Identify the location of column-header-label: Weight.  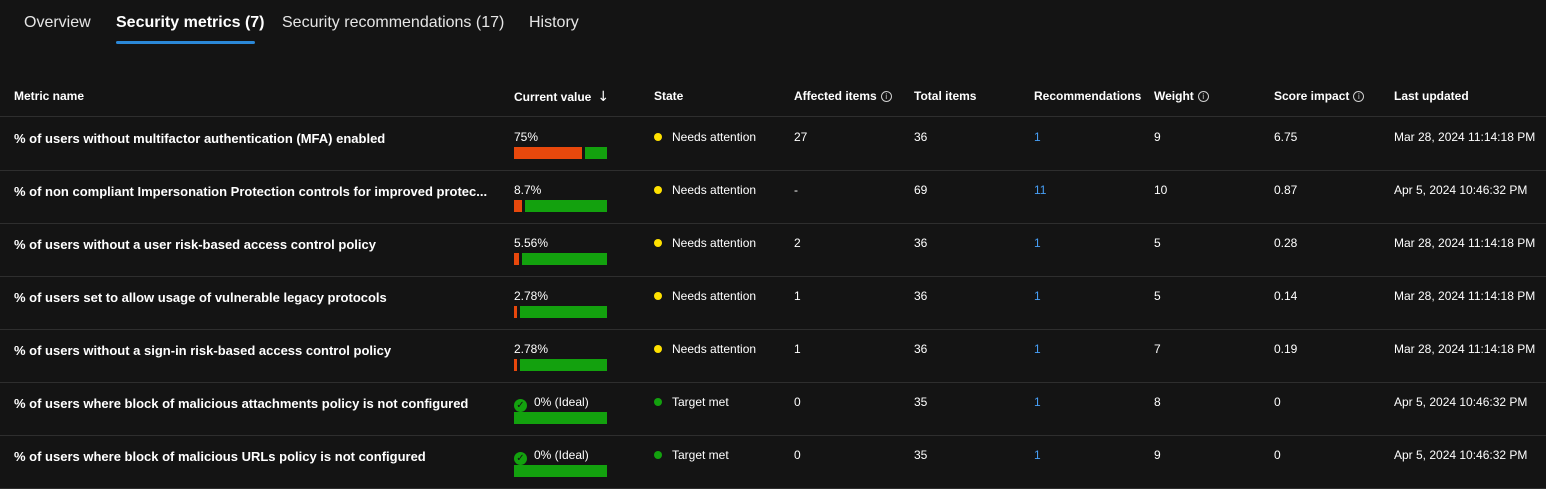
(1174, 96).